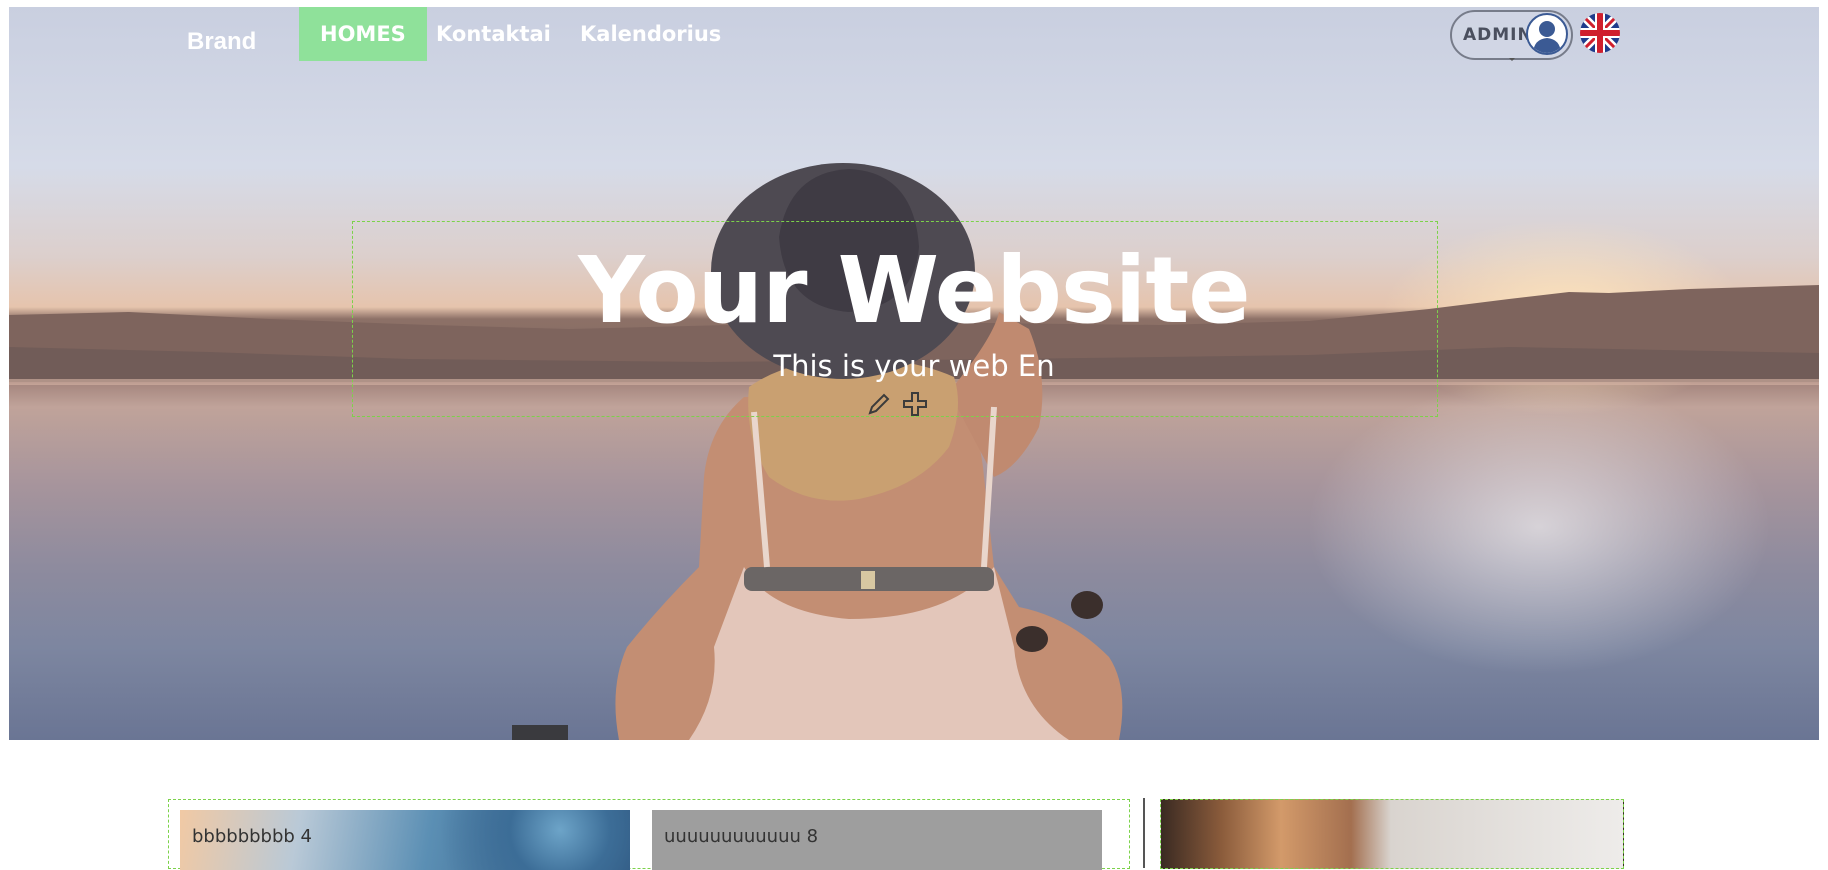  What do you see at coordinates (915, 404) in the screenshot?
I see `move-cross-icon` at bounding box center [915, 404].